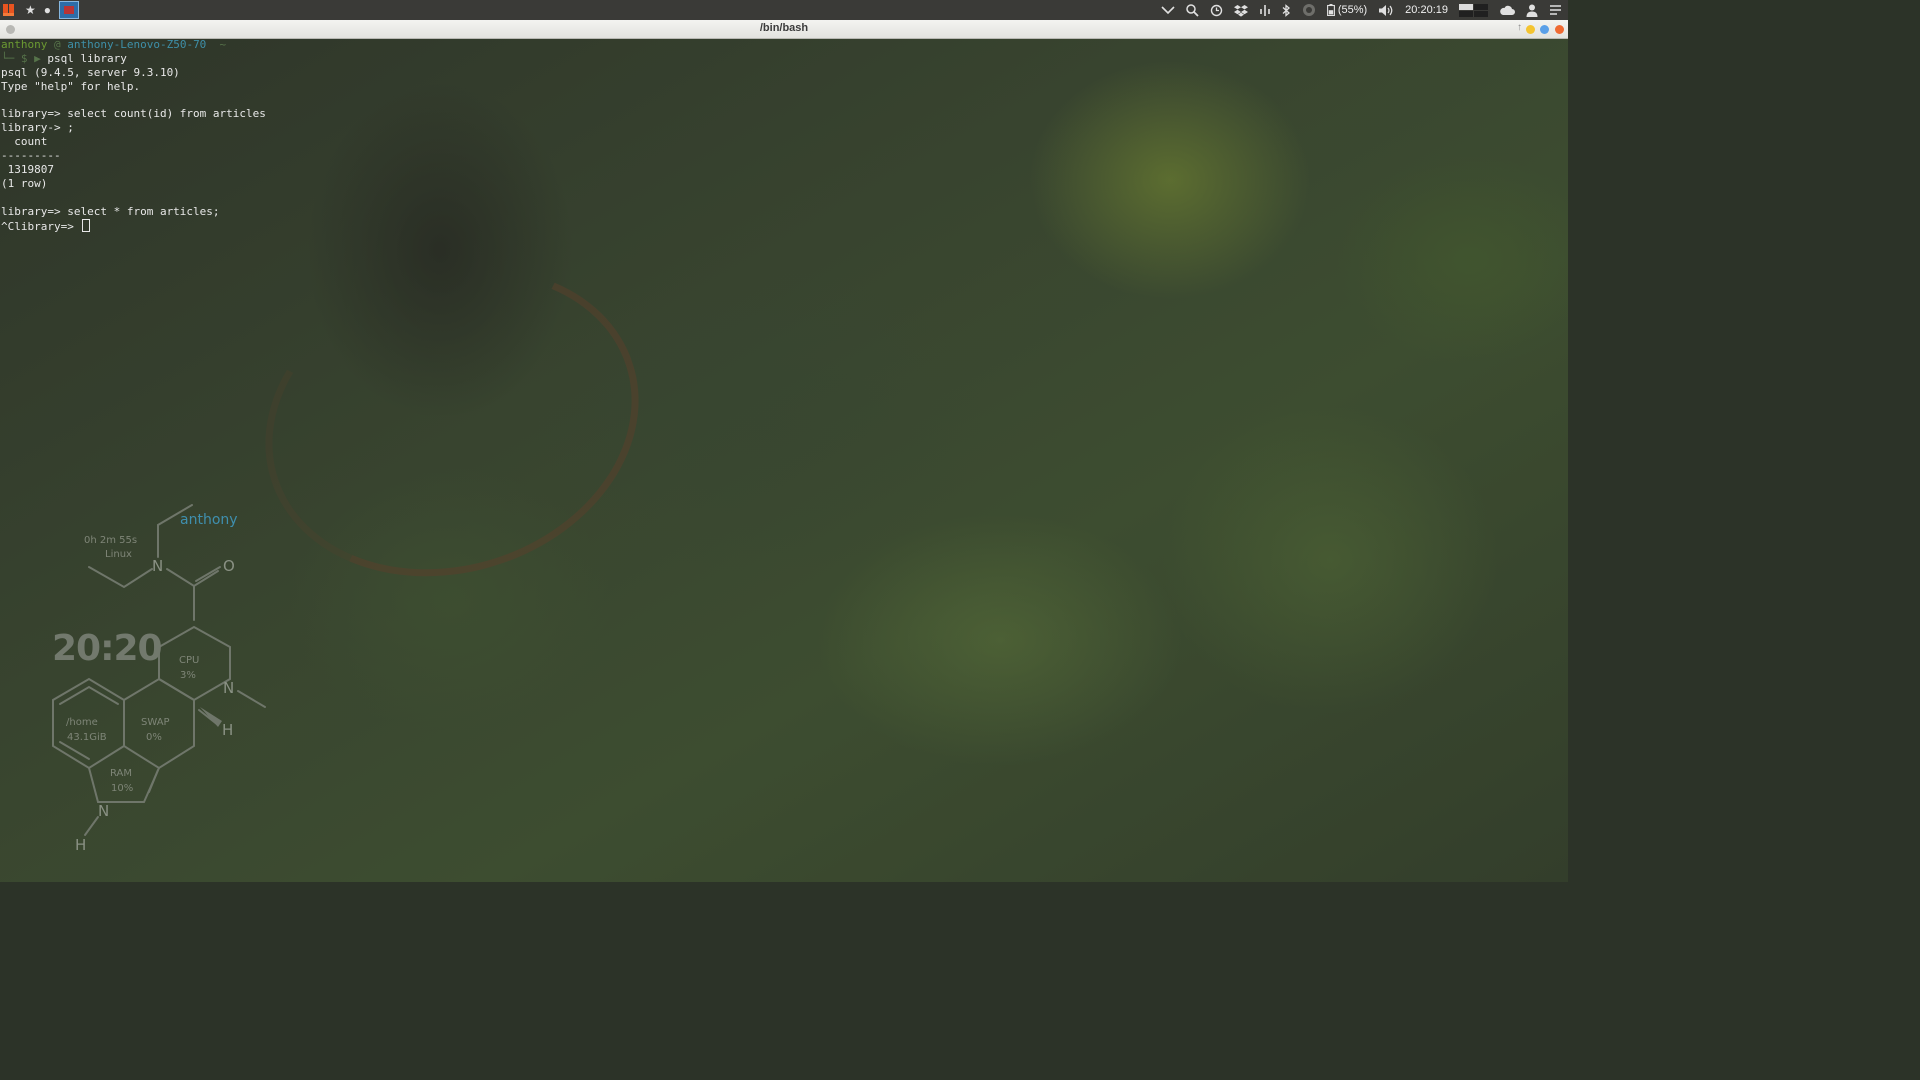 This screenshot has height=1080, width=1920. What do you see at coordinates (81, 845) in the screenshot?
I see `atom-h-bottom: H` at bounding box center [81, 845].